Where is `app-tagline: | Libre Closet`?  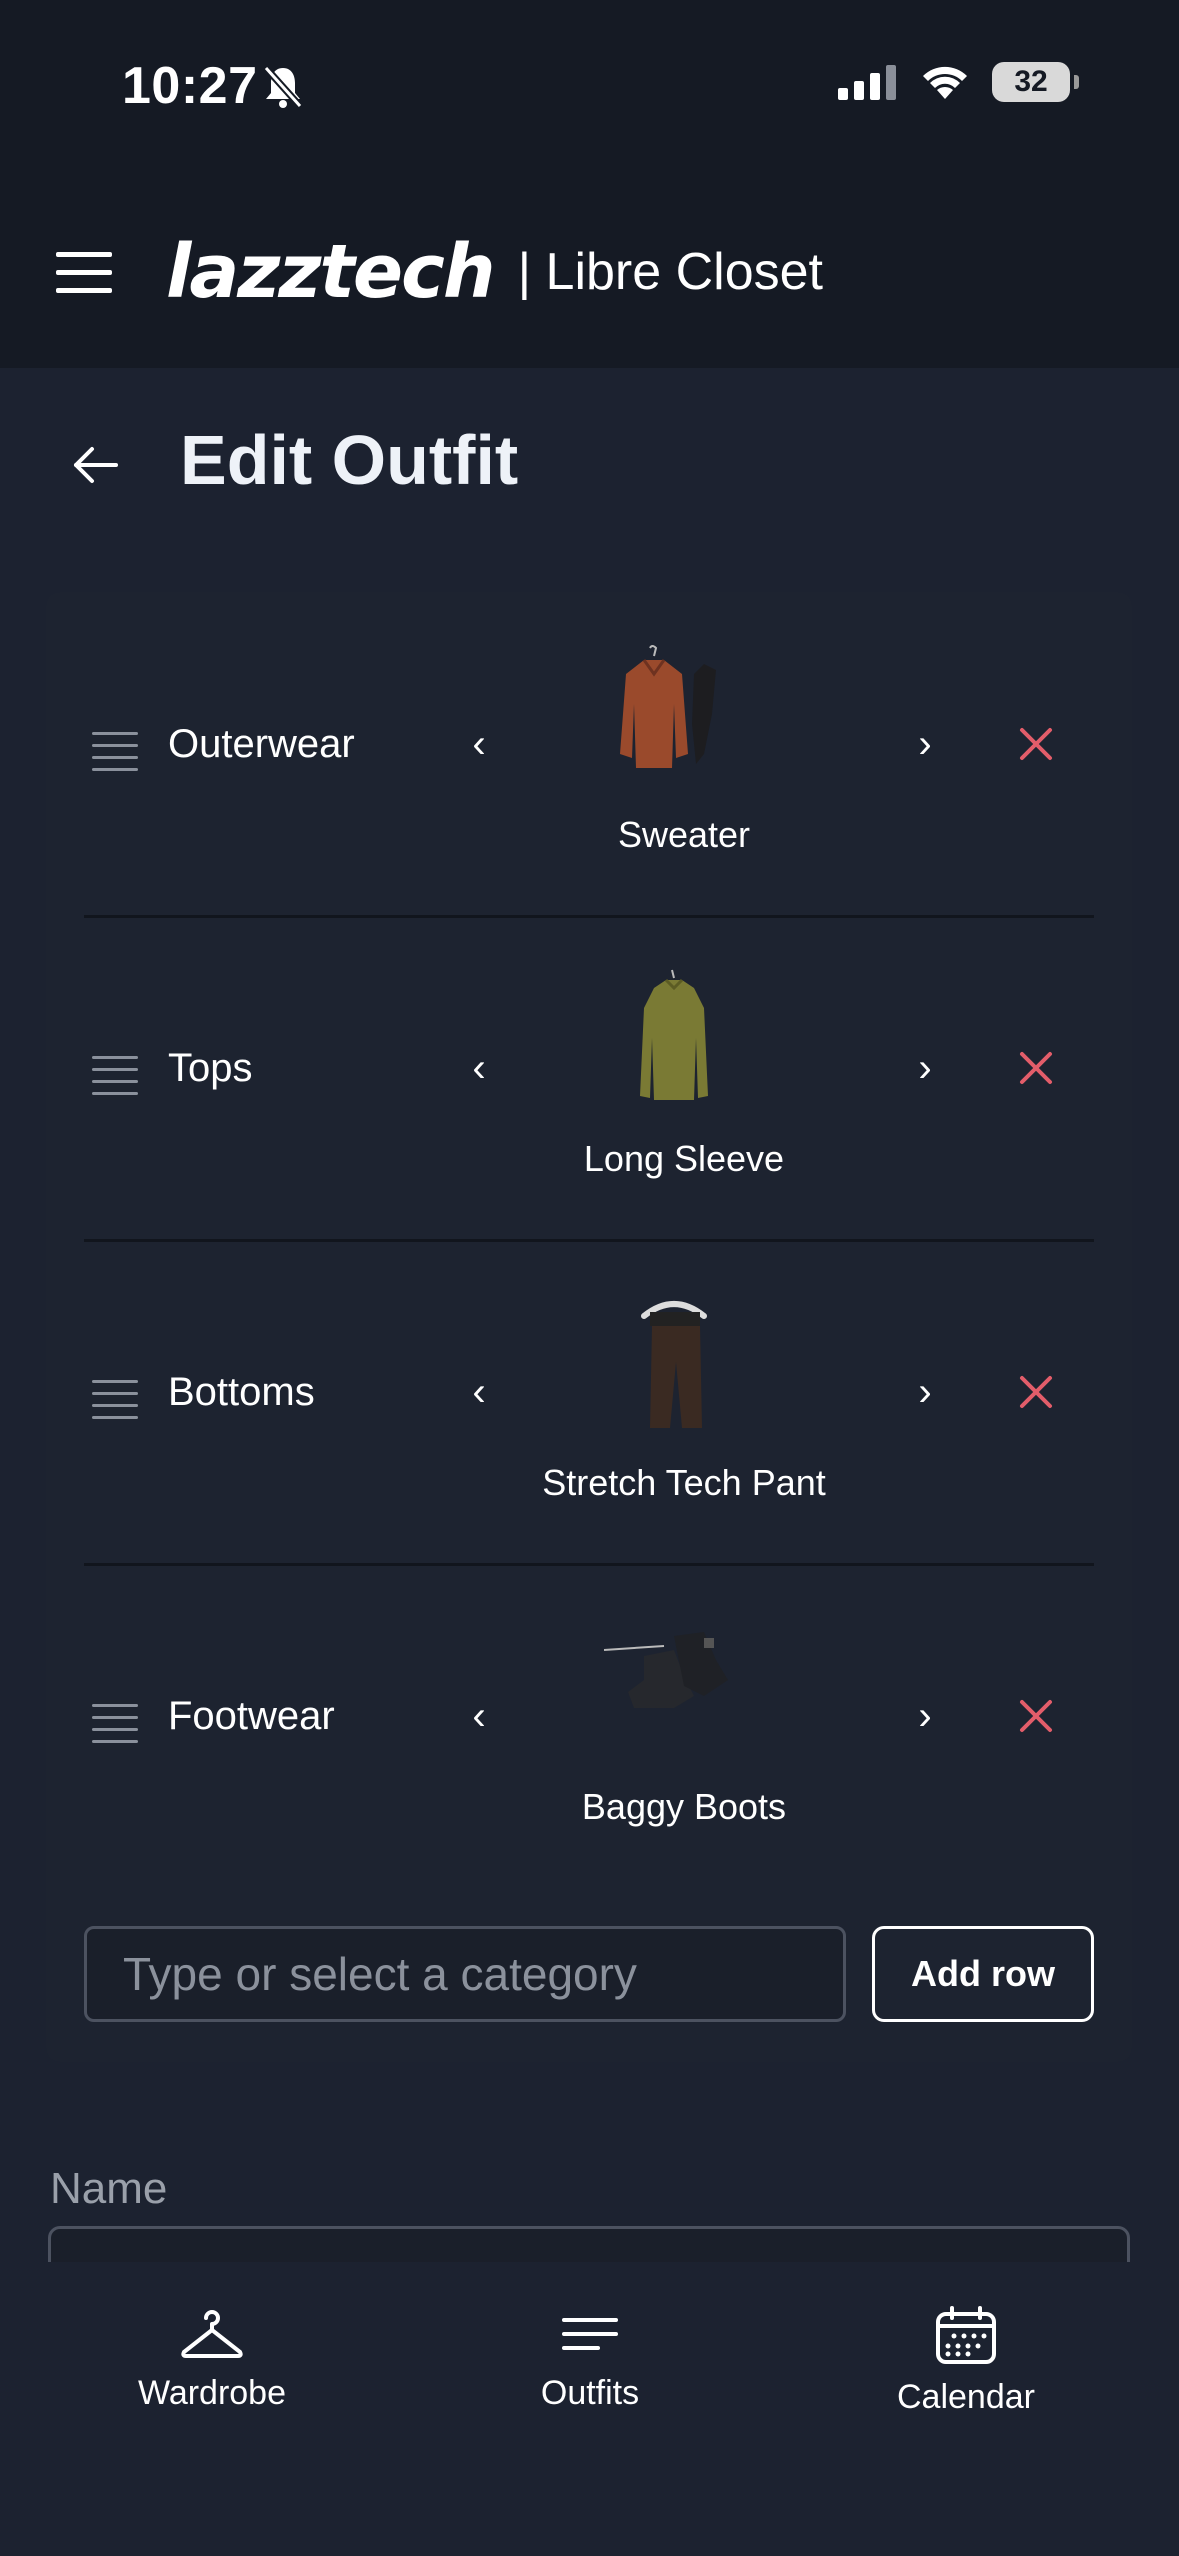
app-tagline: | Libre Closet is located at coordinates (670, 272).